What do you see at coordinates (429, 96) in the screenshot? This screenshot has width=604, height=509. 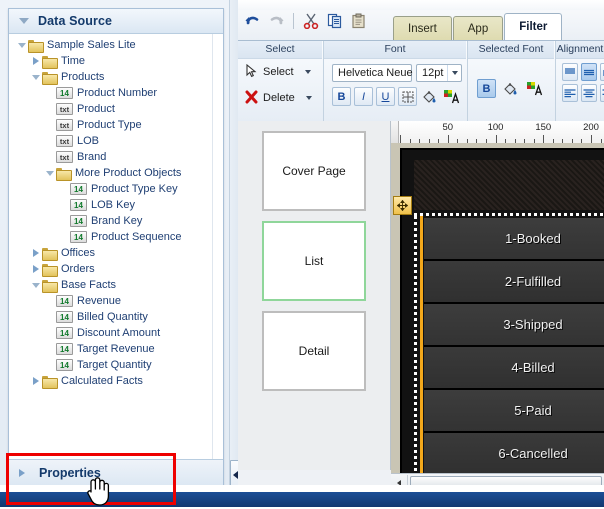 I see `fill-color-button` at bounding box center [429, 96].